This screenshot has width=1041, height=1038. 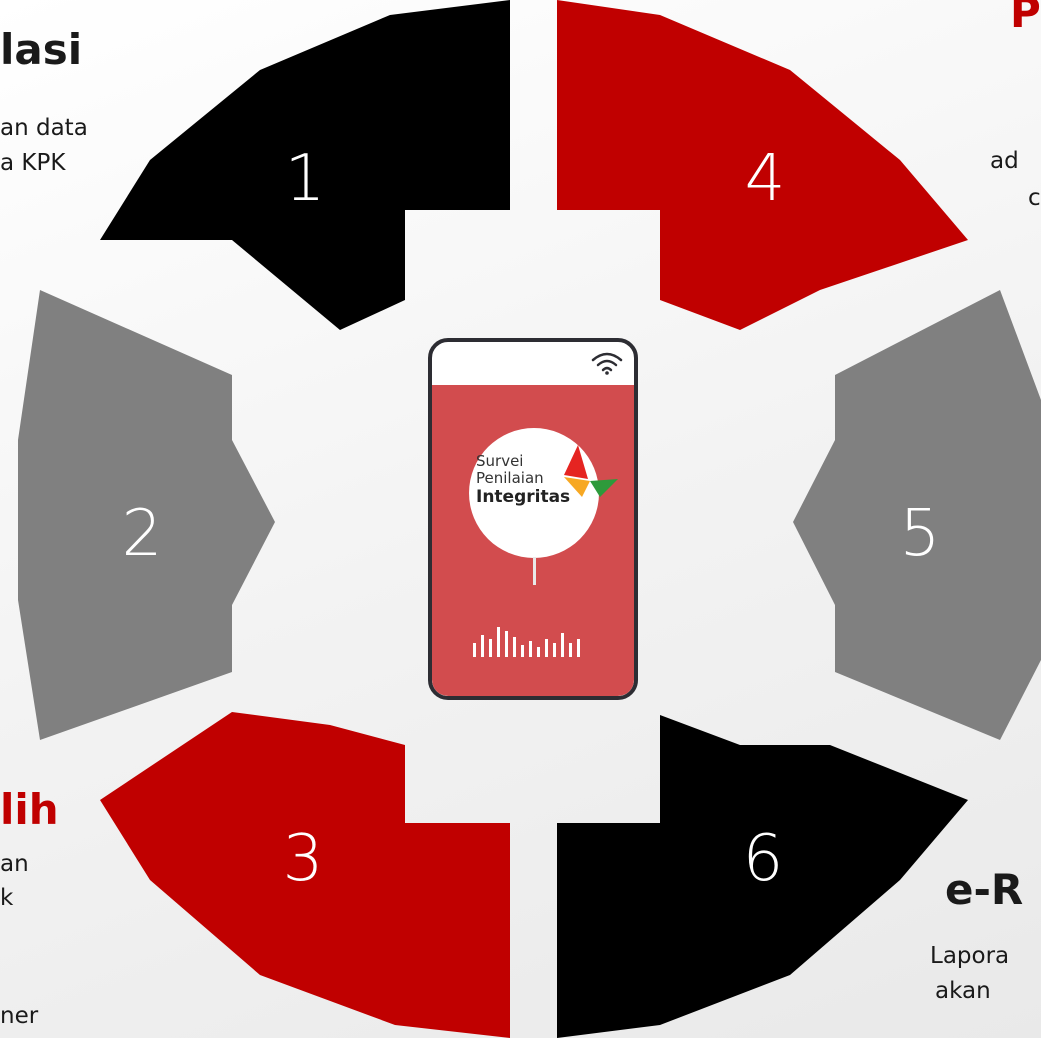 I want to click on segment-2-number: 2, so click(x=142, y=534).